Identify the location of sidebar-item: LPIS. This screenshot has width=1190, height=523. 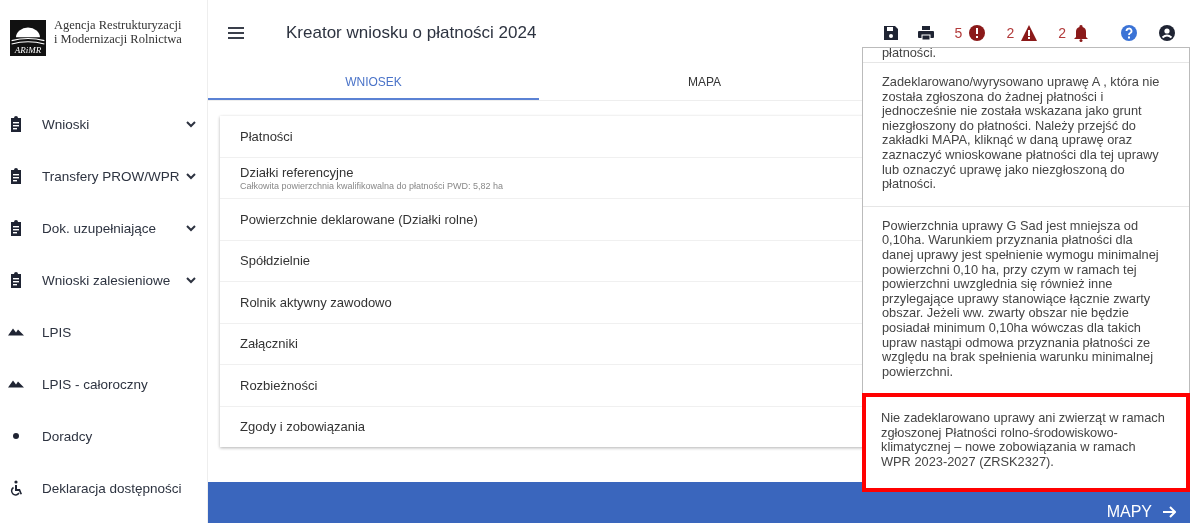
(103, 332).